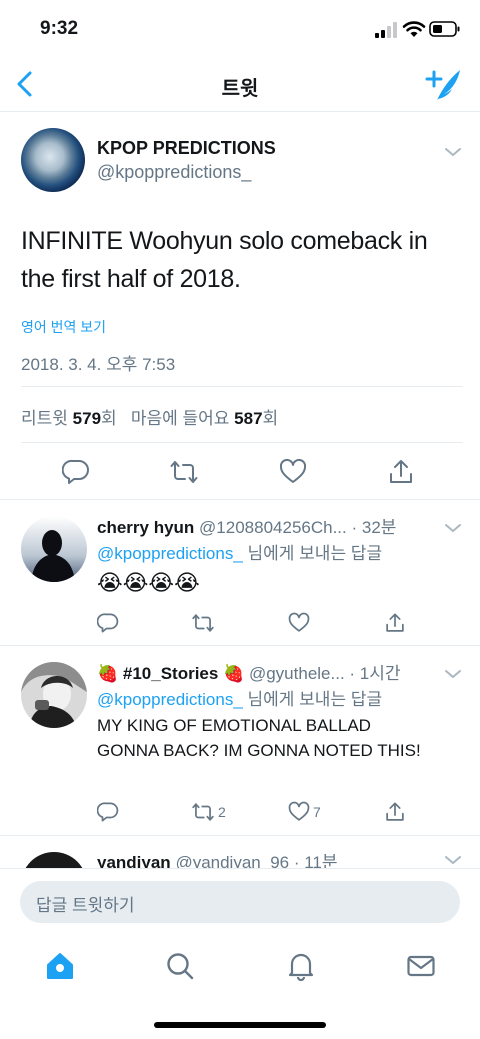  I want to click on reply-author-name: yandiyan, so click(134, 860).